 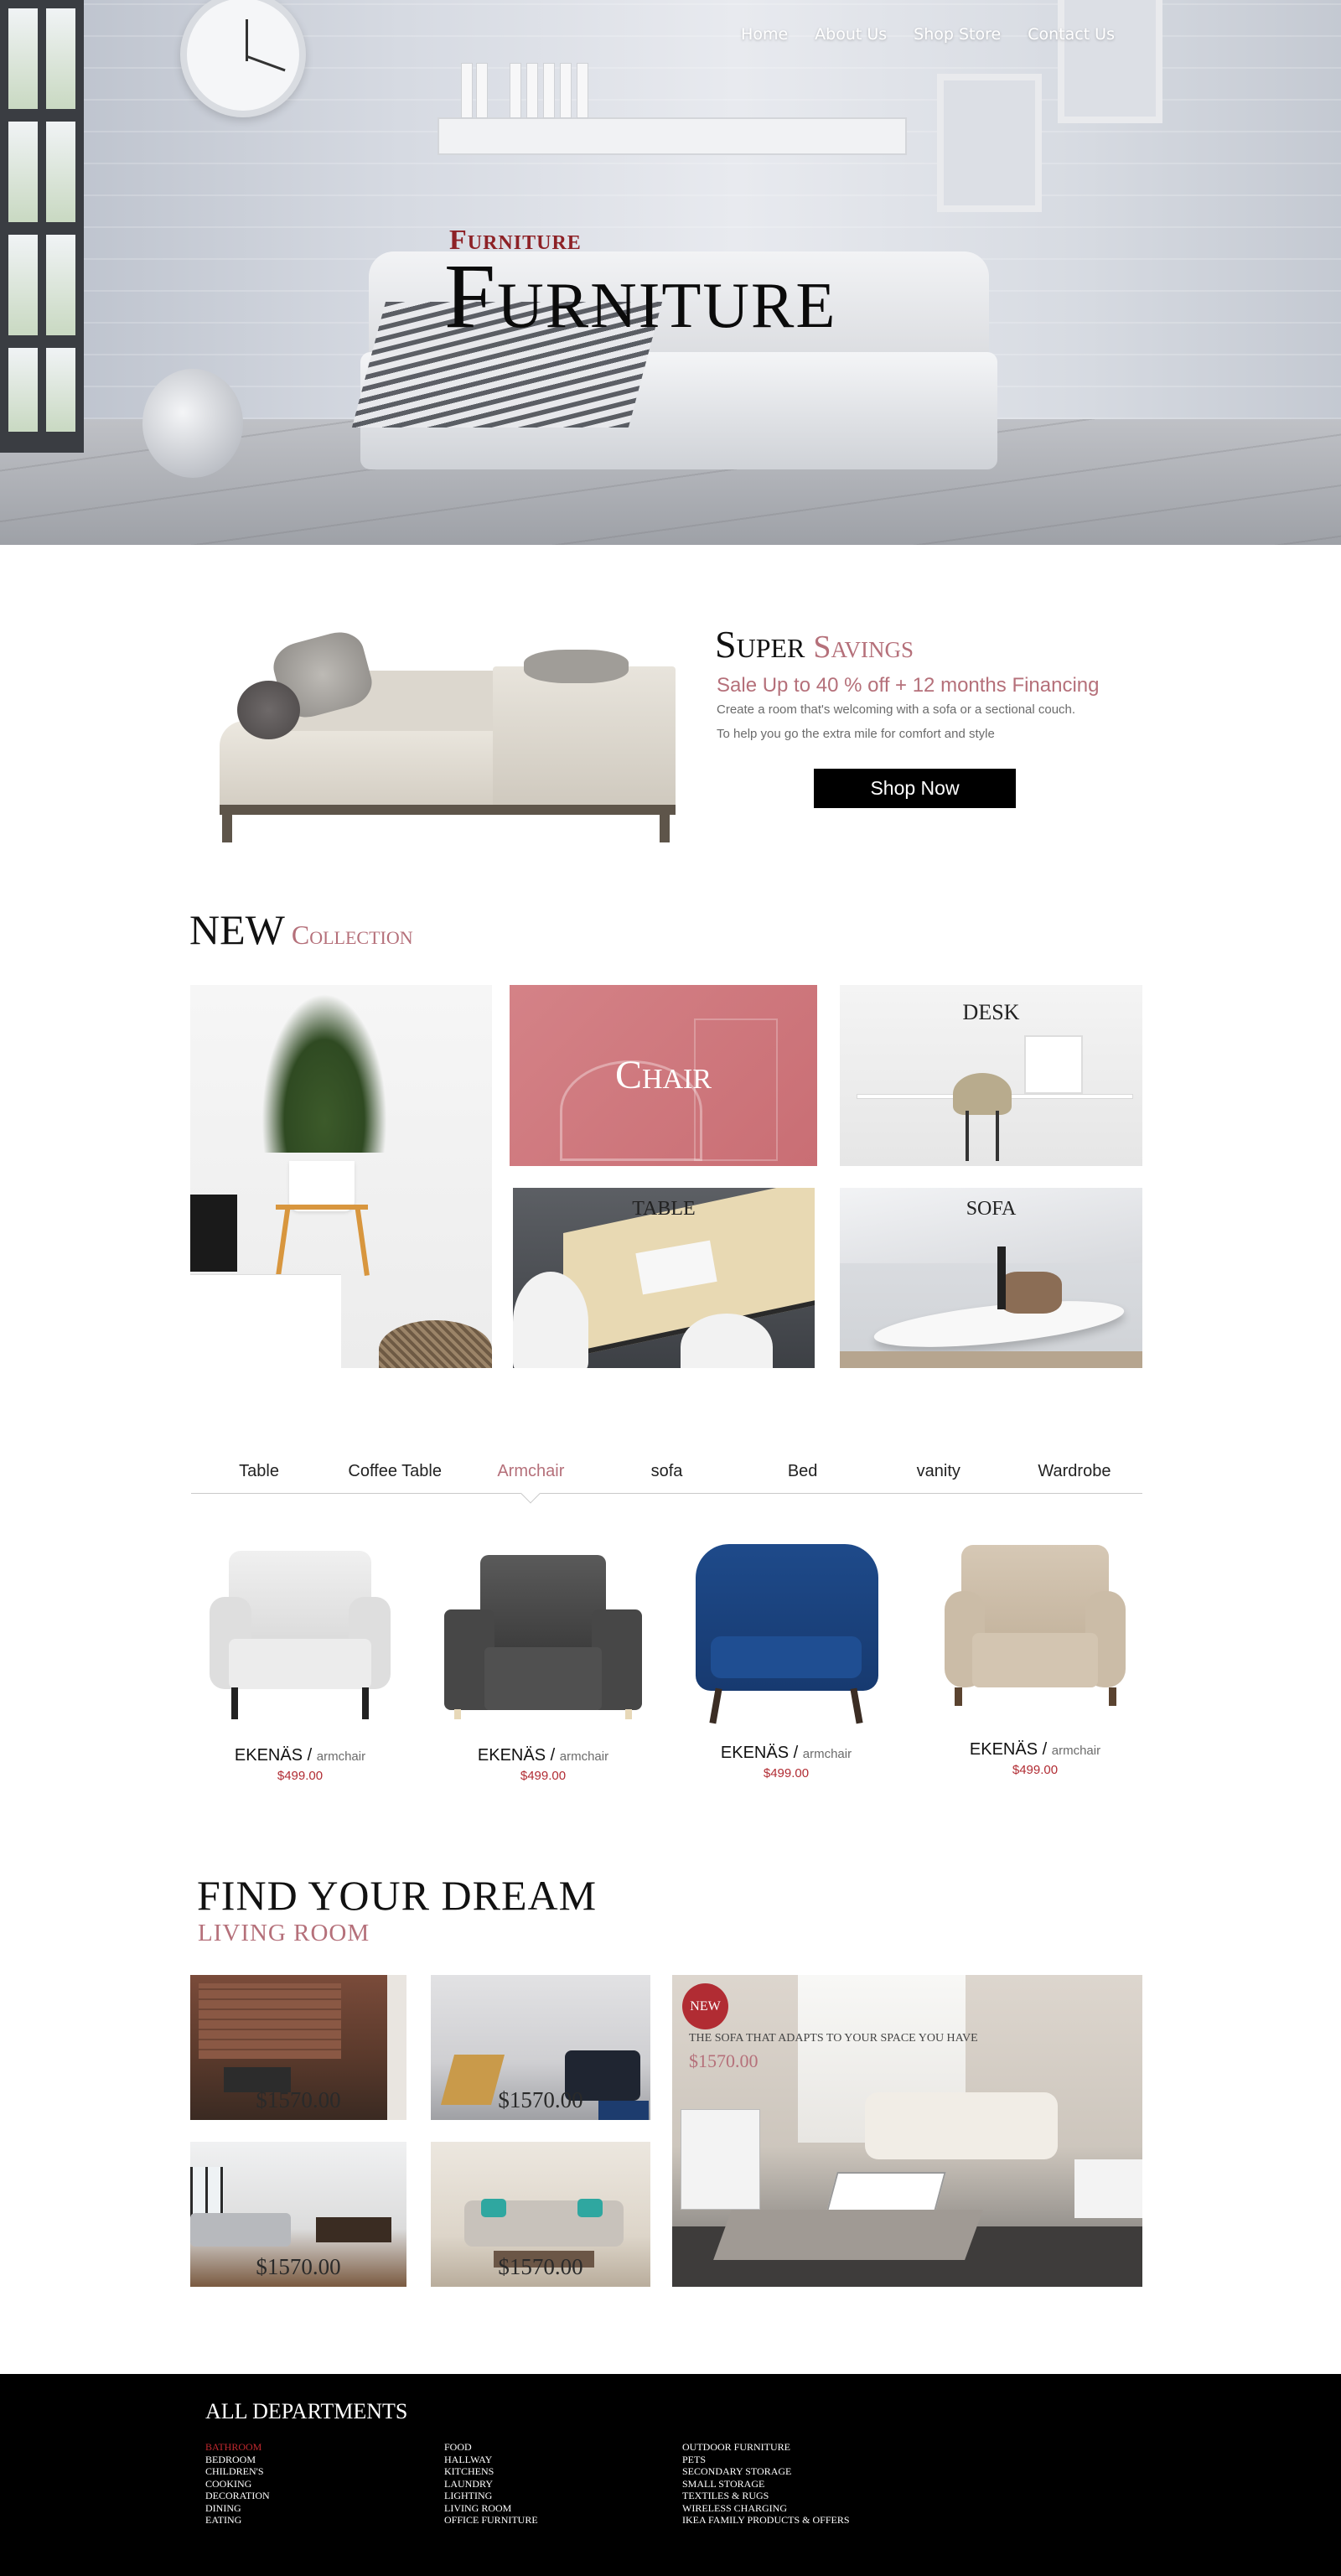 I want to click on savings-title: Super Savings, so click(x=815, y=644).